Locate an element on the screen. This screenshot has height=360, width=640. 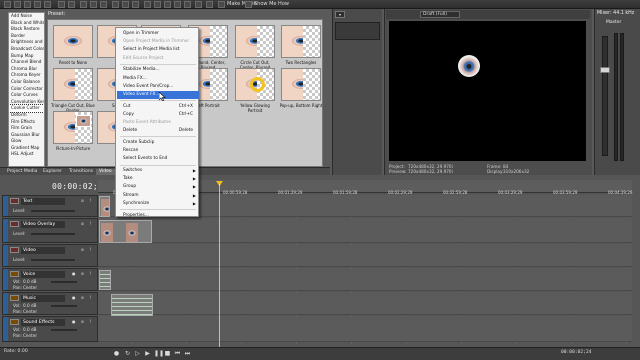
menu-item: Stream ▶ is located at coordinates (158, 196).